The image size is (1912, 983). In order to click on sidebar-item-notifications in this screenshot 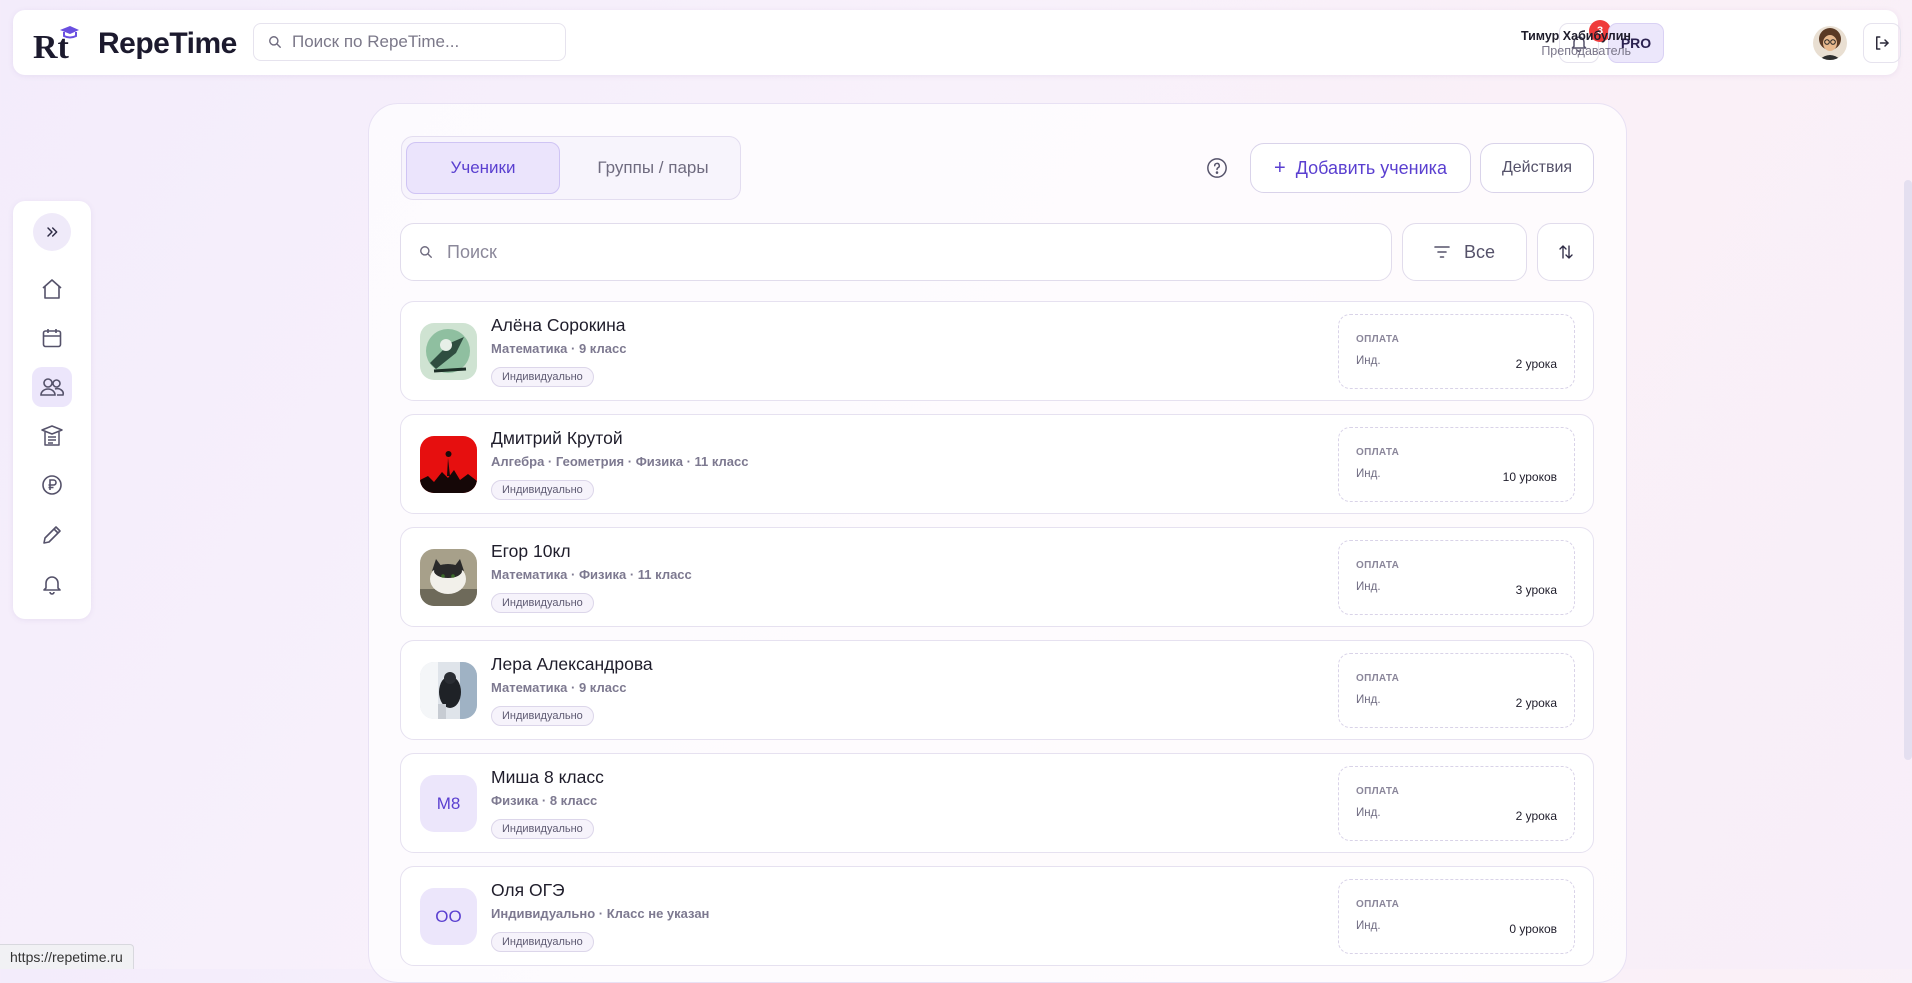, I will do `click(52, 584)`.